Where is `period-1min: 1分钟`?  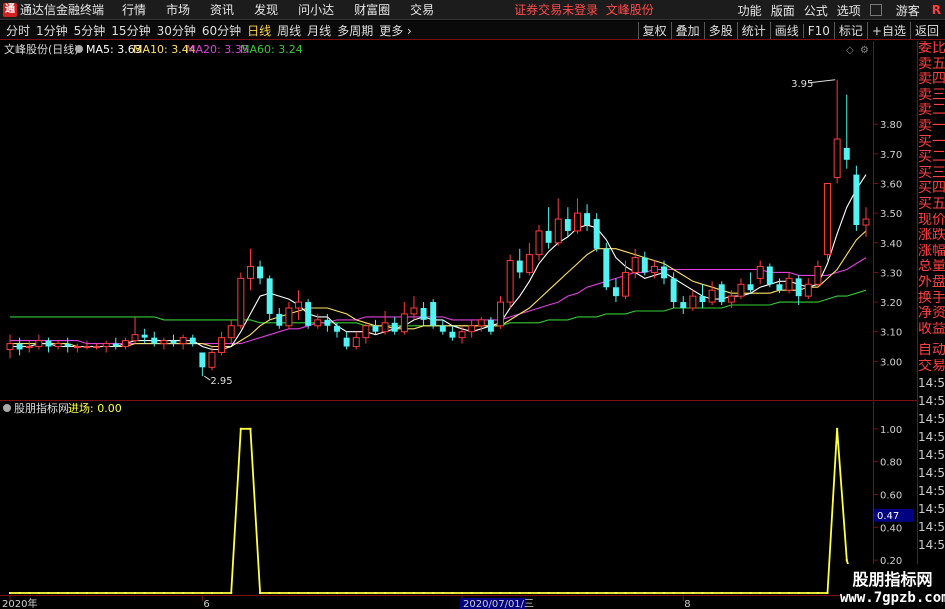
period-1min: 1分钟 is located at coordinates (52, 30).